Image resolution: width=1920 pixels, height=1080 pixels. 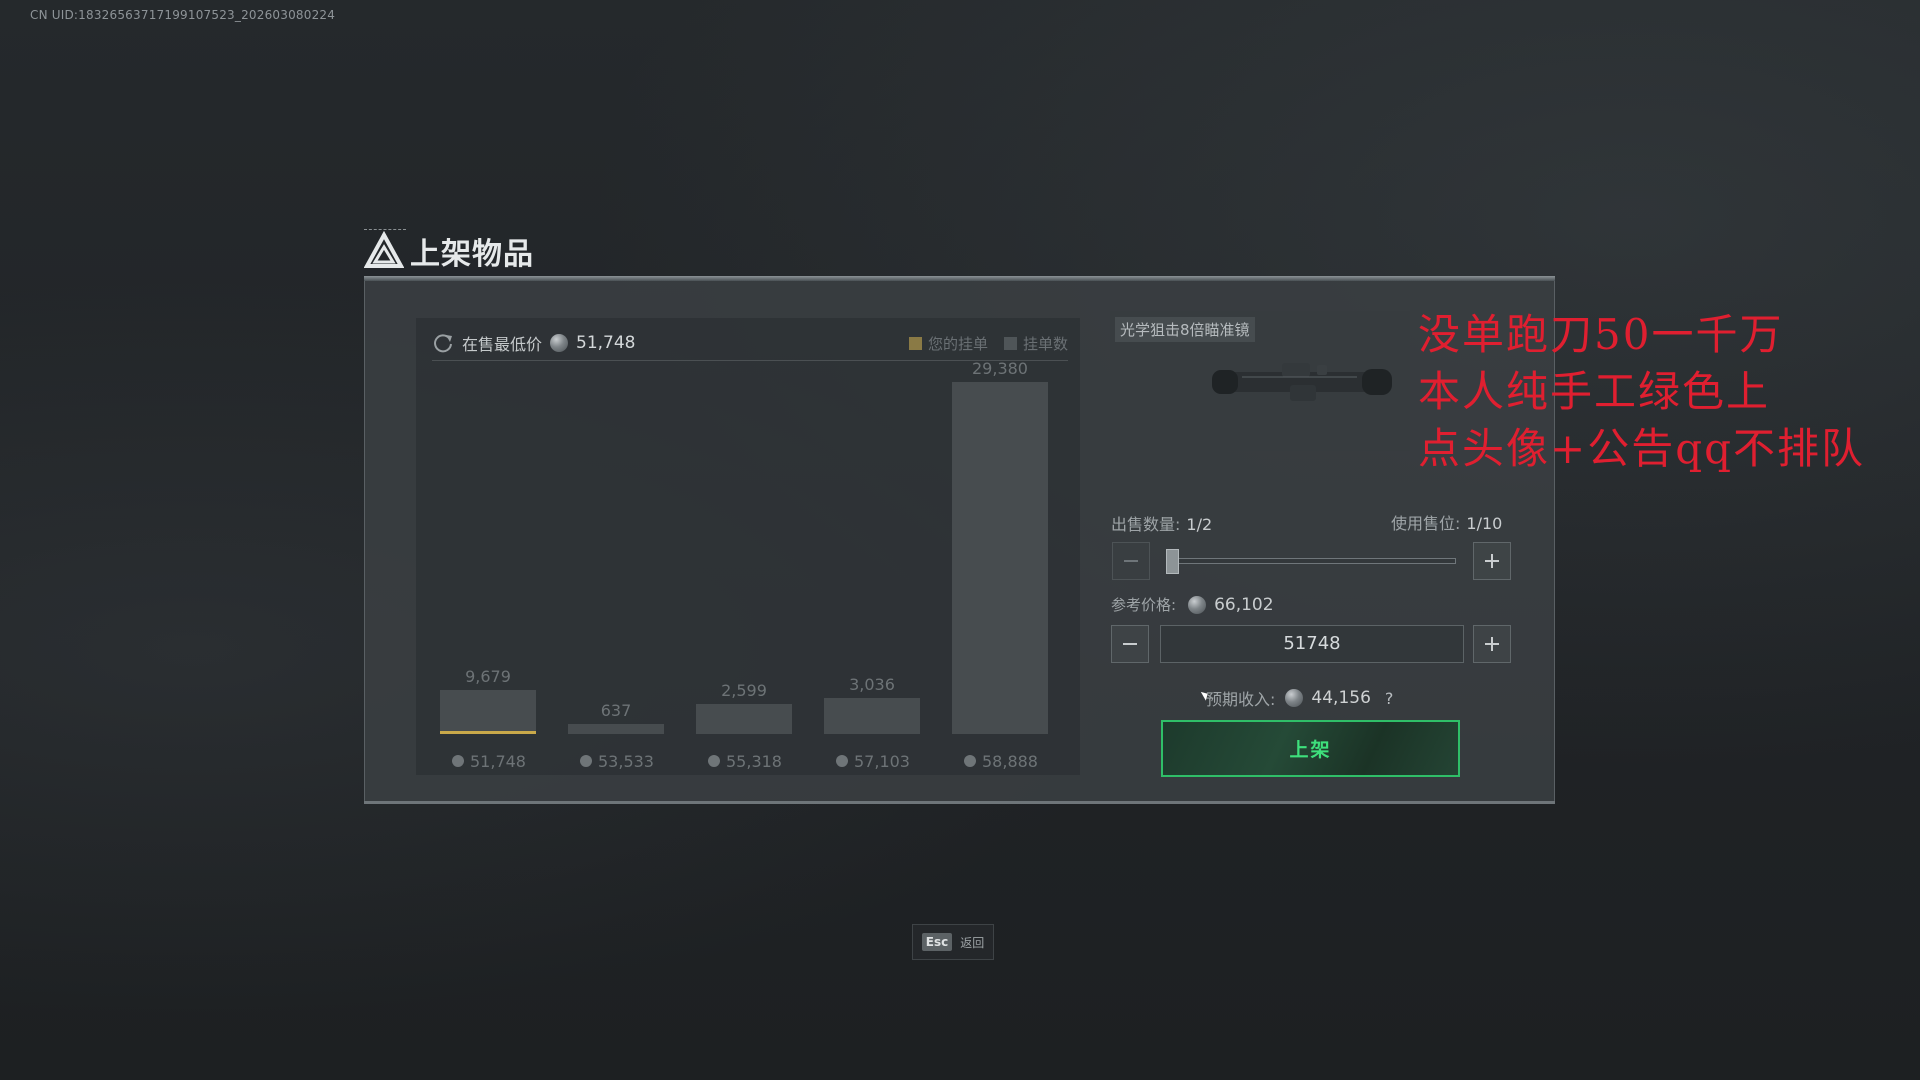 I want to click on legend-item-count: 挂单数, so click(x=1035, y=343).